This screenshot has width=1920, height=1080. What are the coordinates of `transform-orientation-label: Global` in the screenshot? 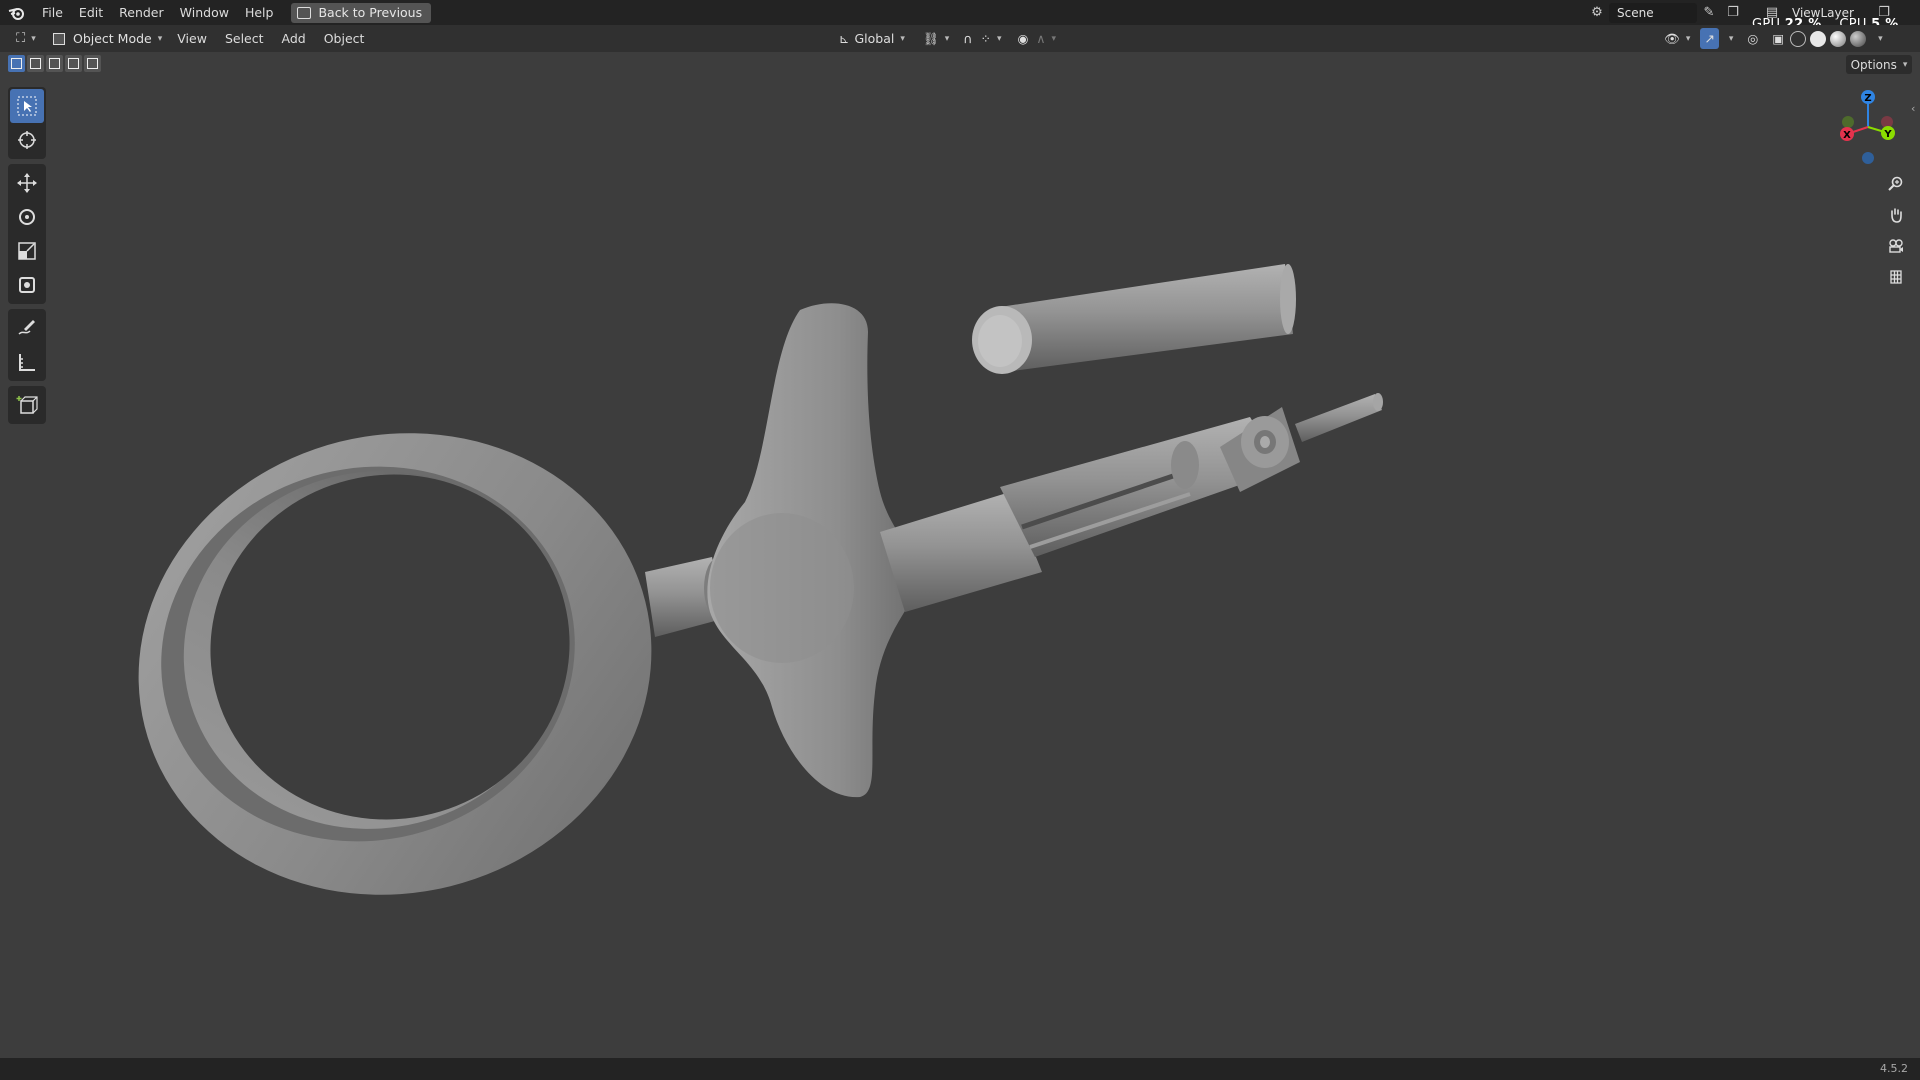 It's located at (874, 38).